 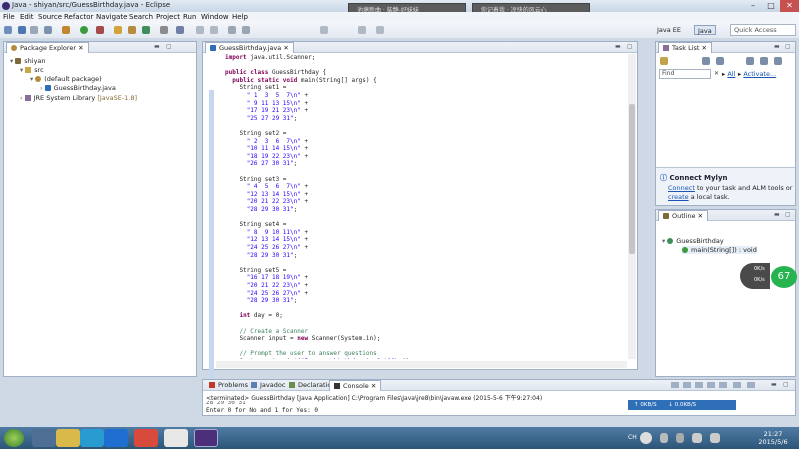 What do you see at coordinates (763, 30) in the screenshot?
I see `quick-access-input: Quick Access` at bounding box center [763, 30].